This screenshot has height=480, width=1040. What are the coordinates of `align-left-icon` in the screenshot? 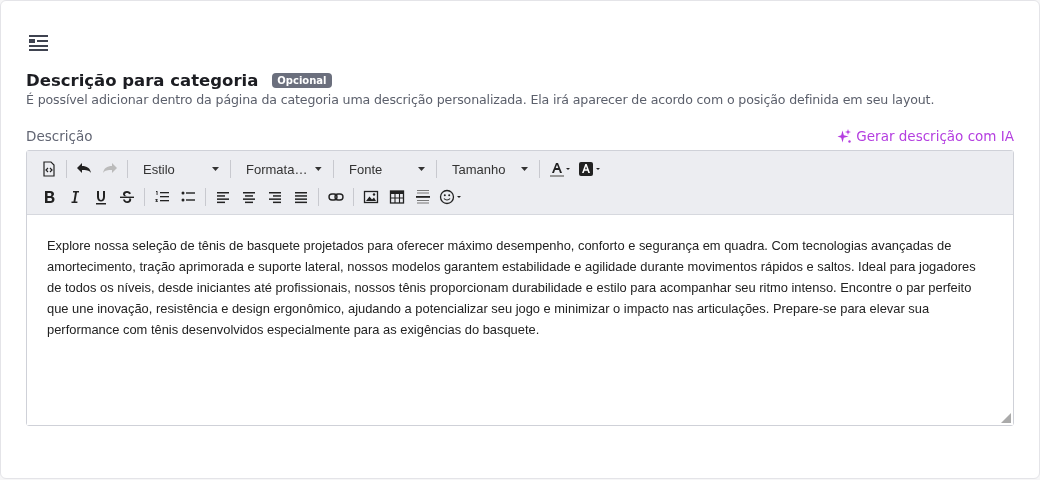 It's located at (223, 197).